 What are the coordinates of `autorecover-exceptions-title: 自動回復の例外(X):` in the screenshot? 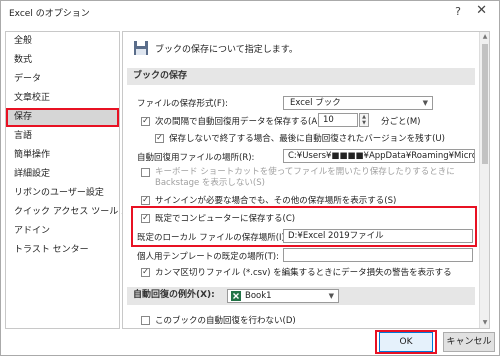 It's located at (174, 295).